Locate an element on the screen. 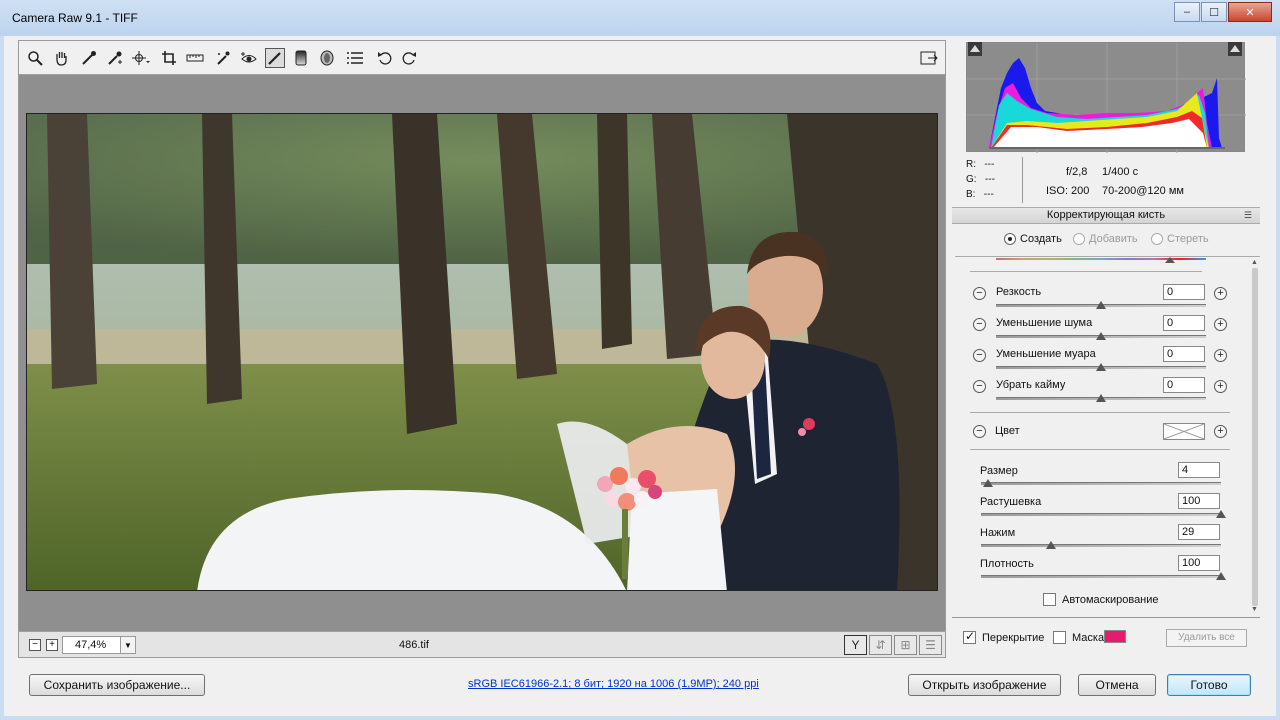 The image size is (1280, 720). histogram is located at coordinates (1106, 97).